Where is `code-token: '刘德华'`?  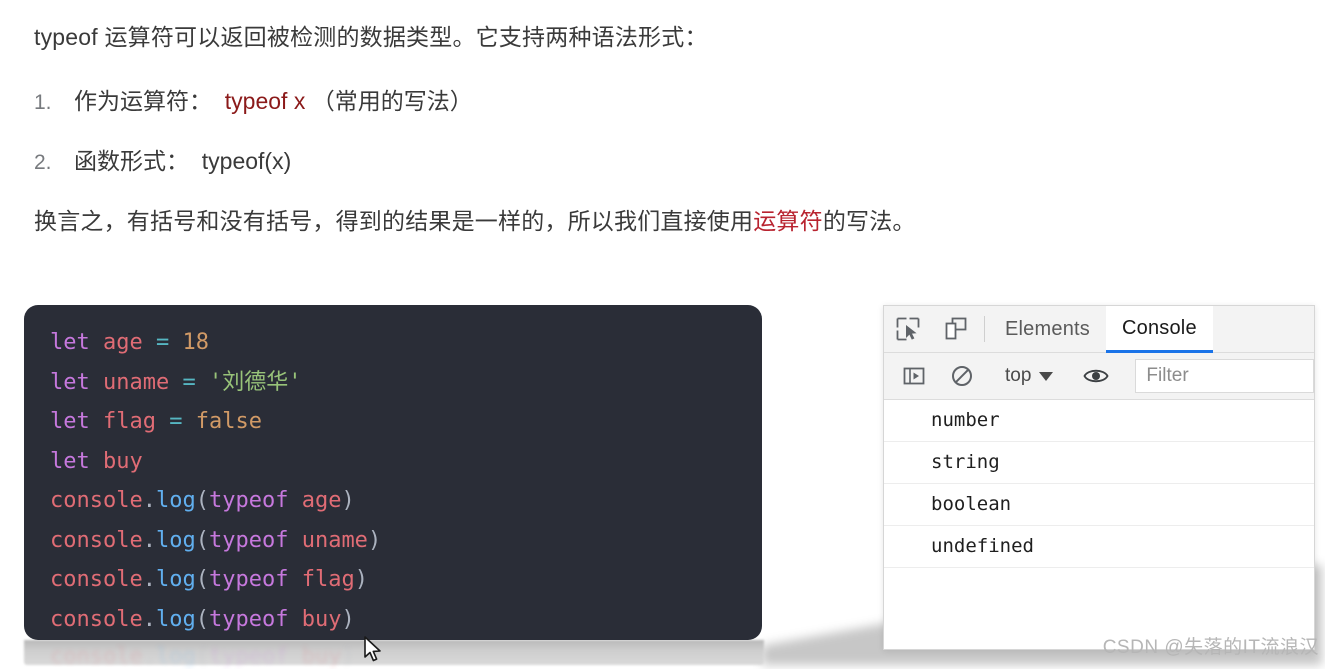
code-token: '刘德华' is located at coordinates (255, 382).